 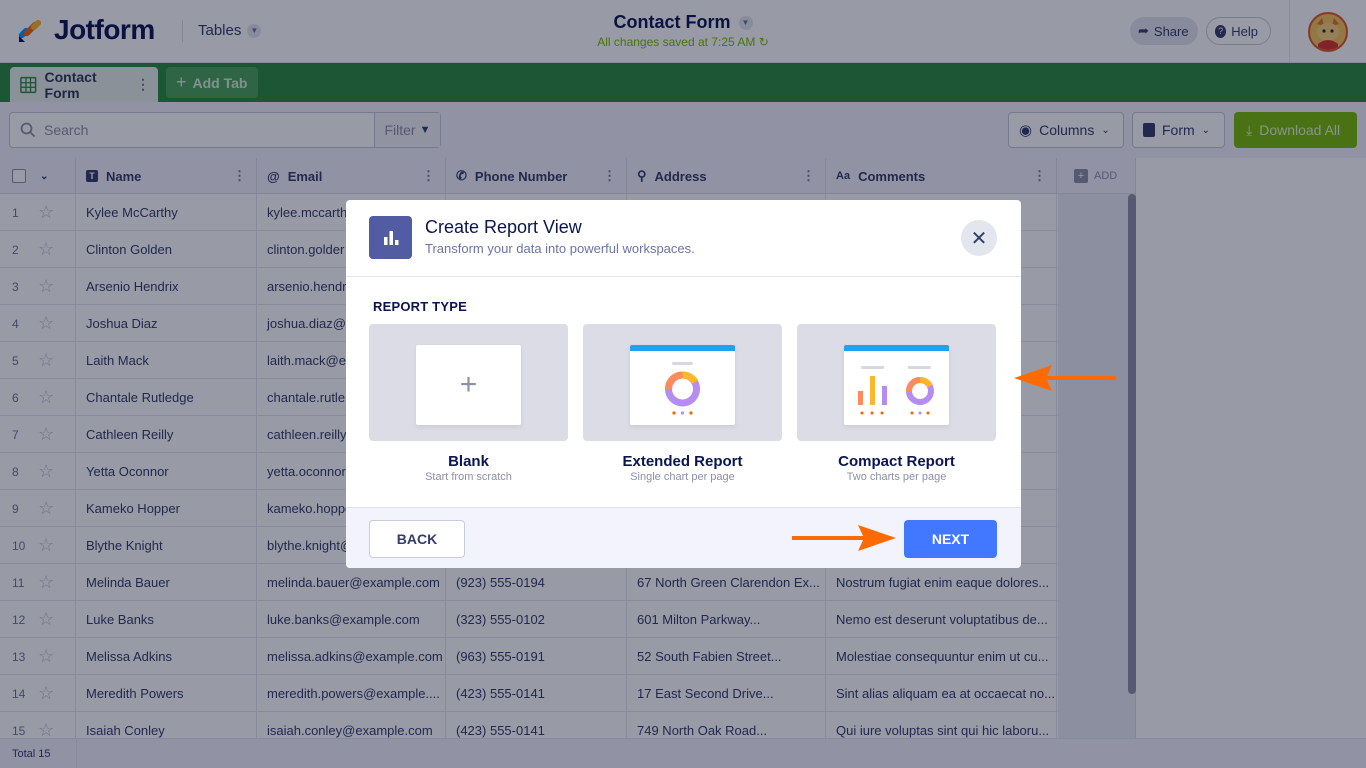 What do you see at coordinates (683, 537) in the screenshot?
I see `modal-footer: BACK NEXT` at bounding box center [683, 537].